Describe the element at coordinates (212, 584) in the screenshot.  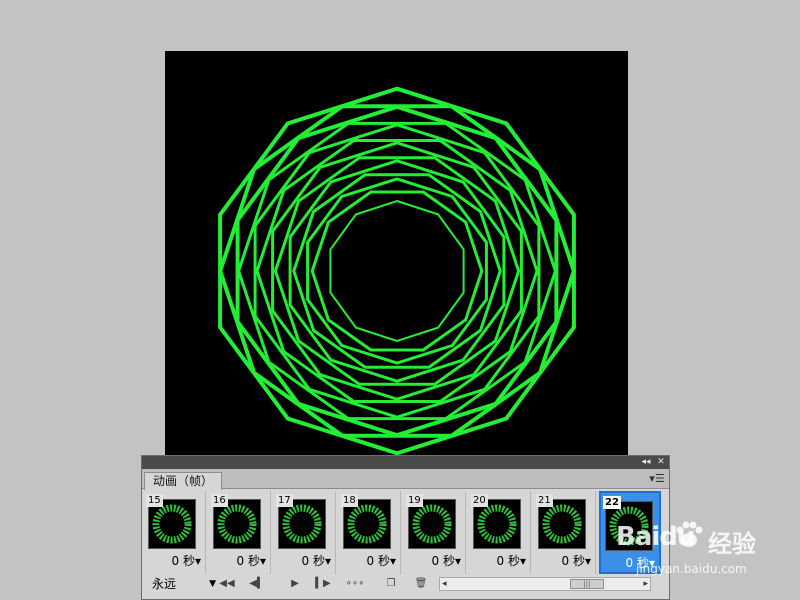
I see `chevron-down-icon: ▼` at that location.